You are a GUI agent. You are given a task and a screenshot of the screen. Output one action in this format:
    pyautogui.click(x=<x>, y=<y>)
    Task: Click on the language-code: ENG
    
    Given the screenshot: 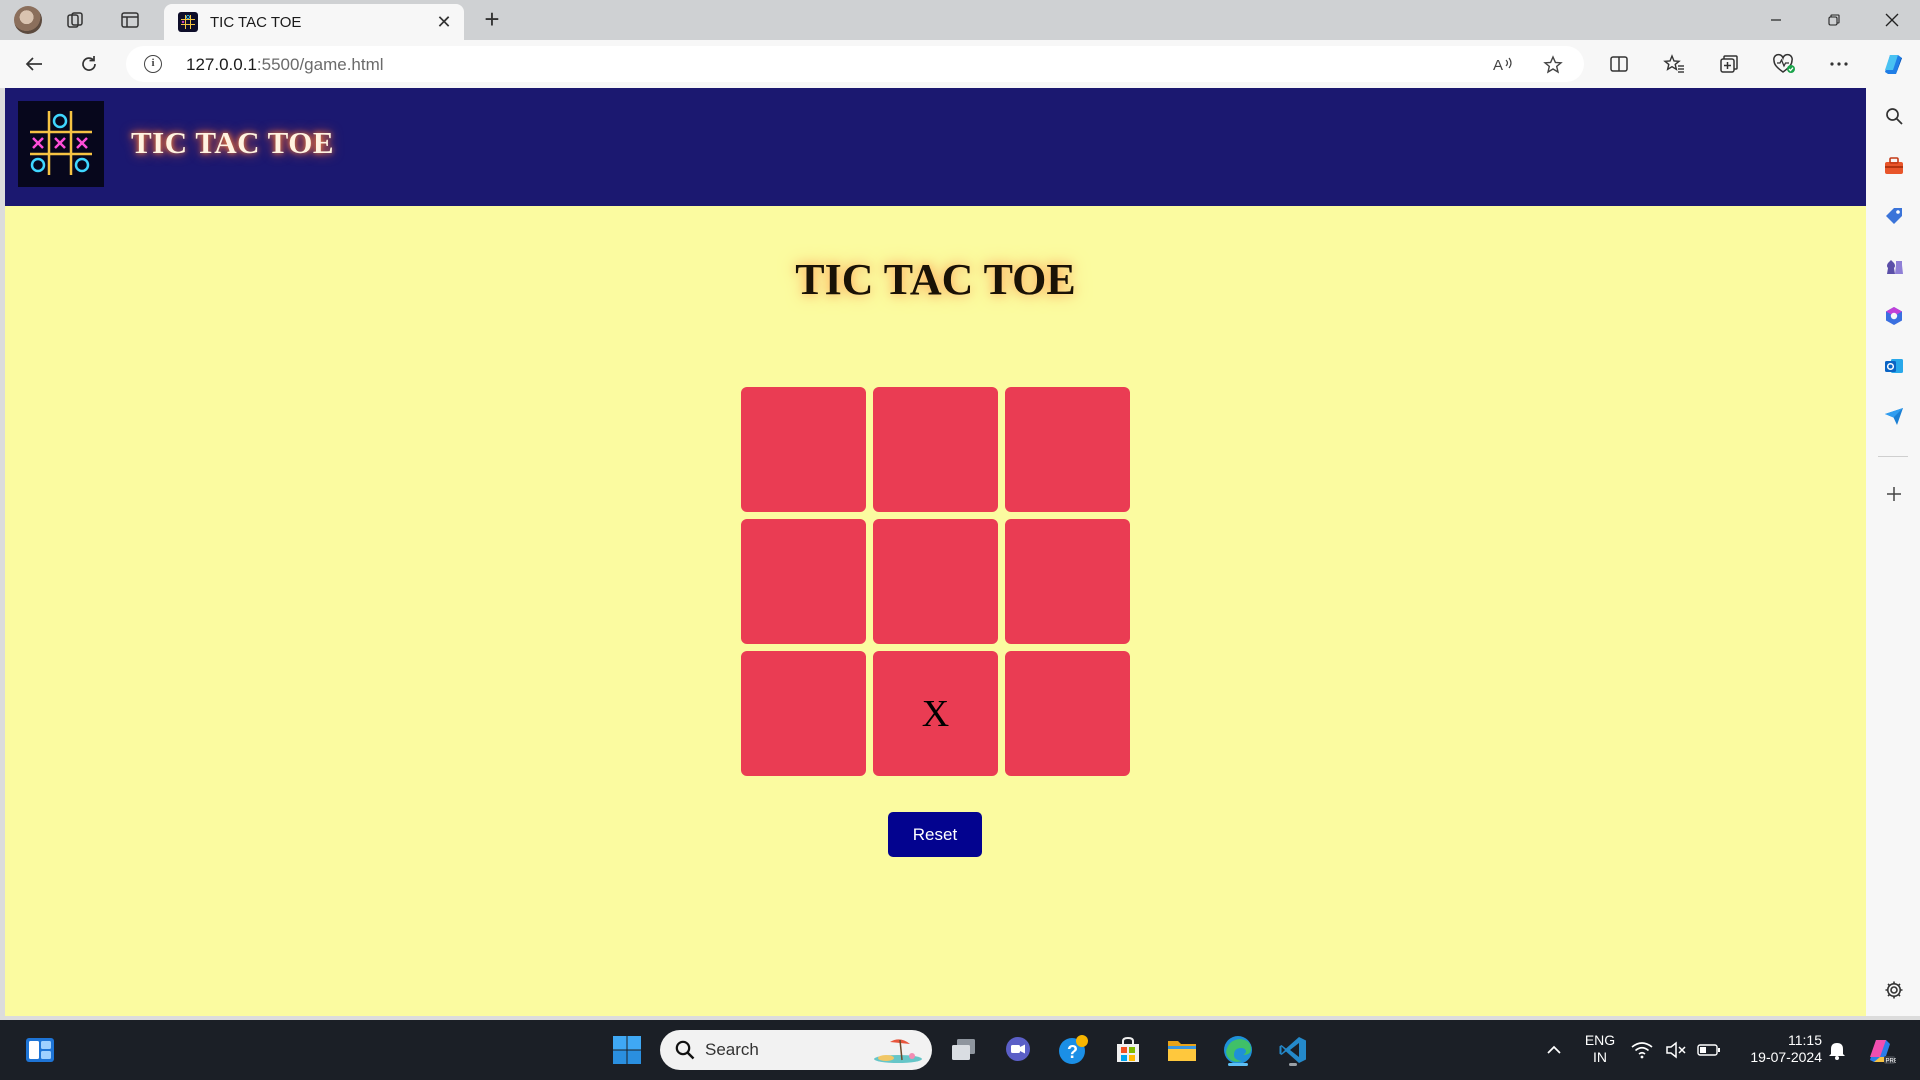 What is the action you would take?
    pyautogui.click(x=1600, y=1040)
    